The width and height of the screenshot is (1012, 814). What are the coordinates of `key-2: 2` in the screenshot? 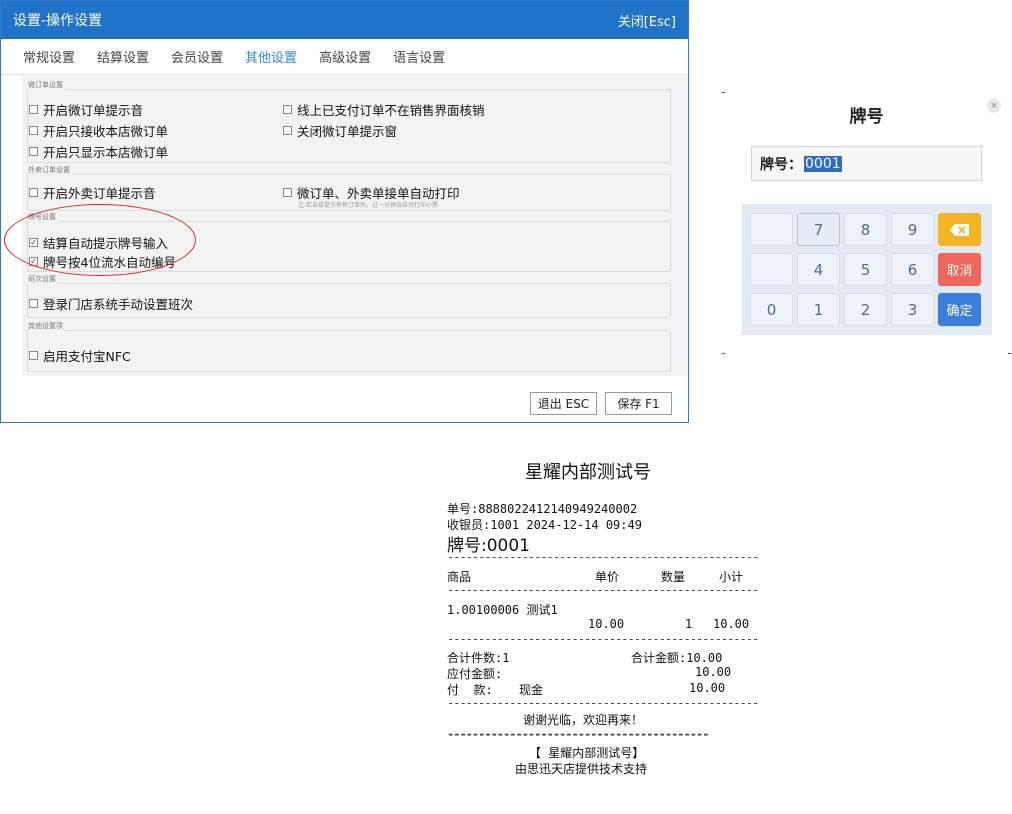 It's located at (865, 309).